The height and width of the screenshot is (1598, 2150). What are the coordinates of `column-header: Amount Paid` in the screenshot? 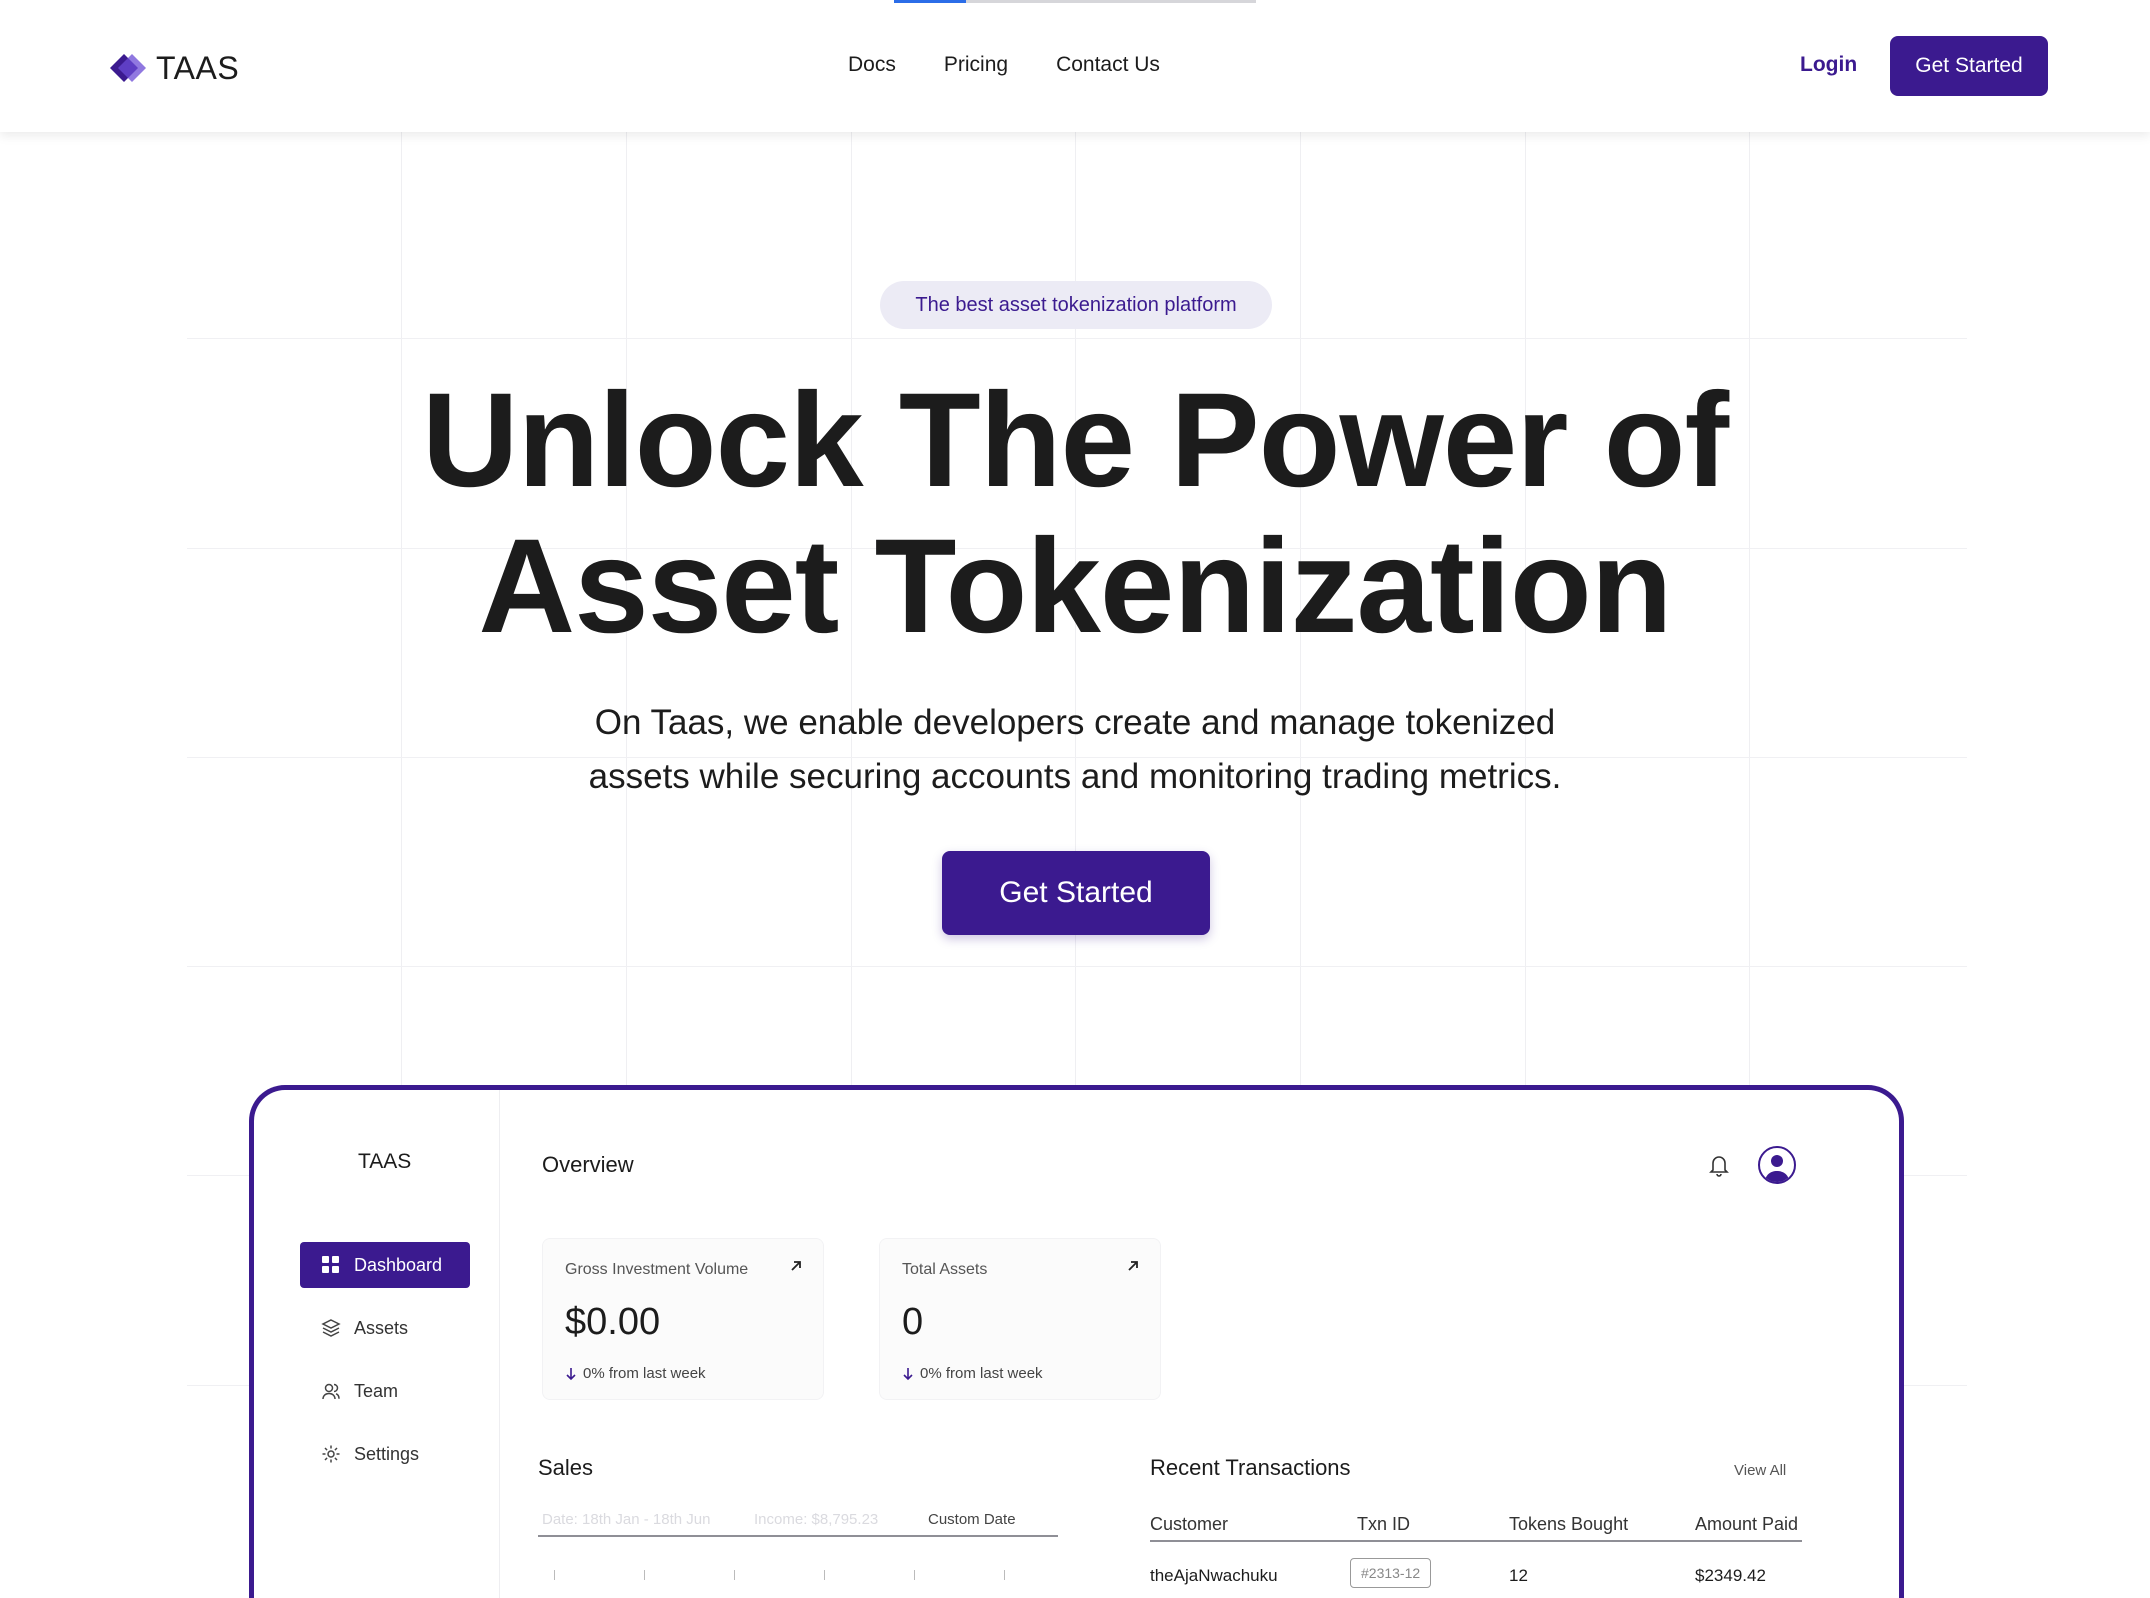 It's located at (1746, 1524).